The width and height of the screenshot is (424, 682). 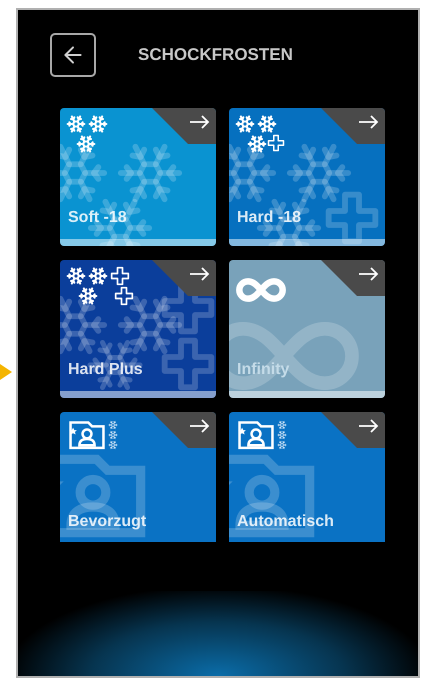 I want to click on pointer-arrow-icon, so click(x=6, y=372).